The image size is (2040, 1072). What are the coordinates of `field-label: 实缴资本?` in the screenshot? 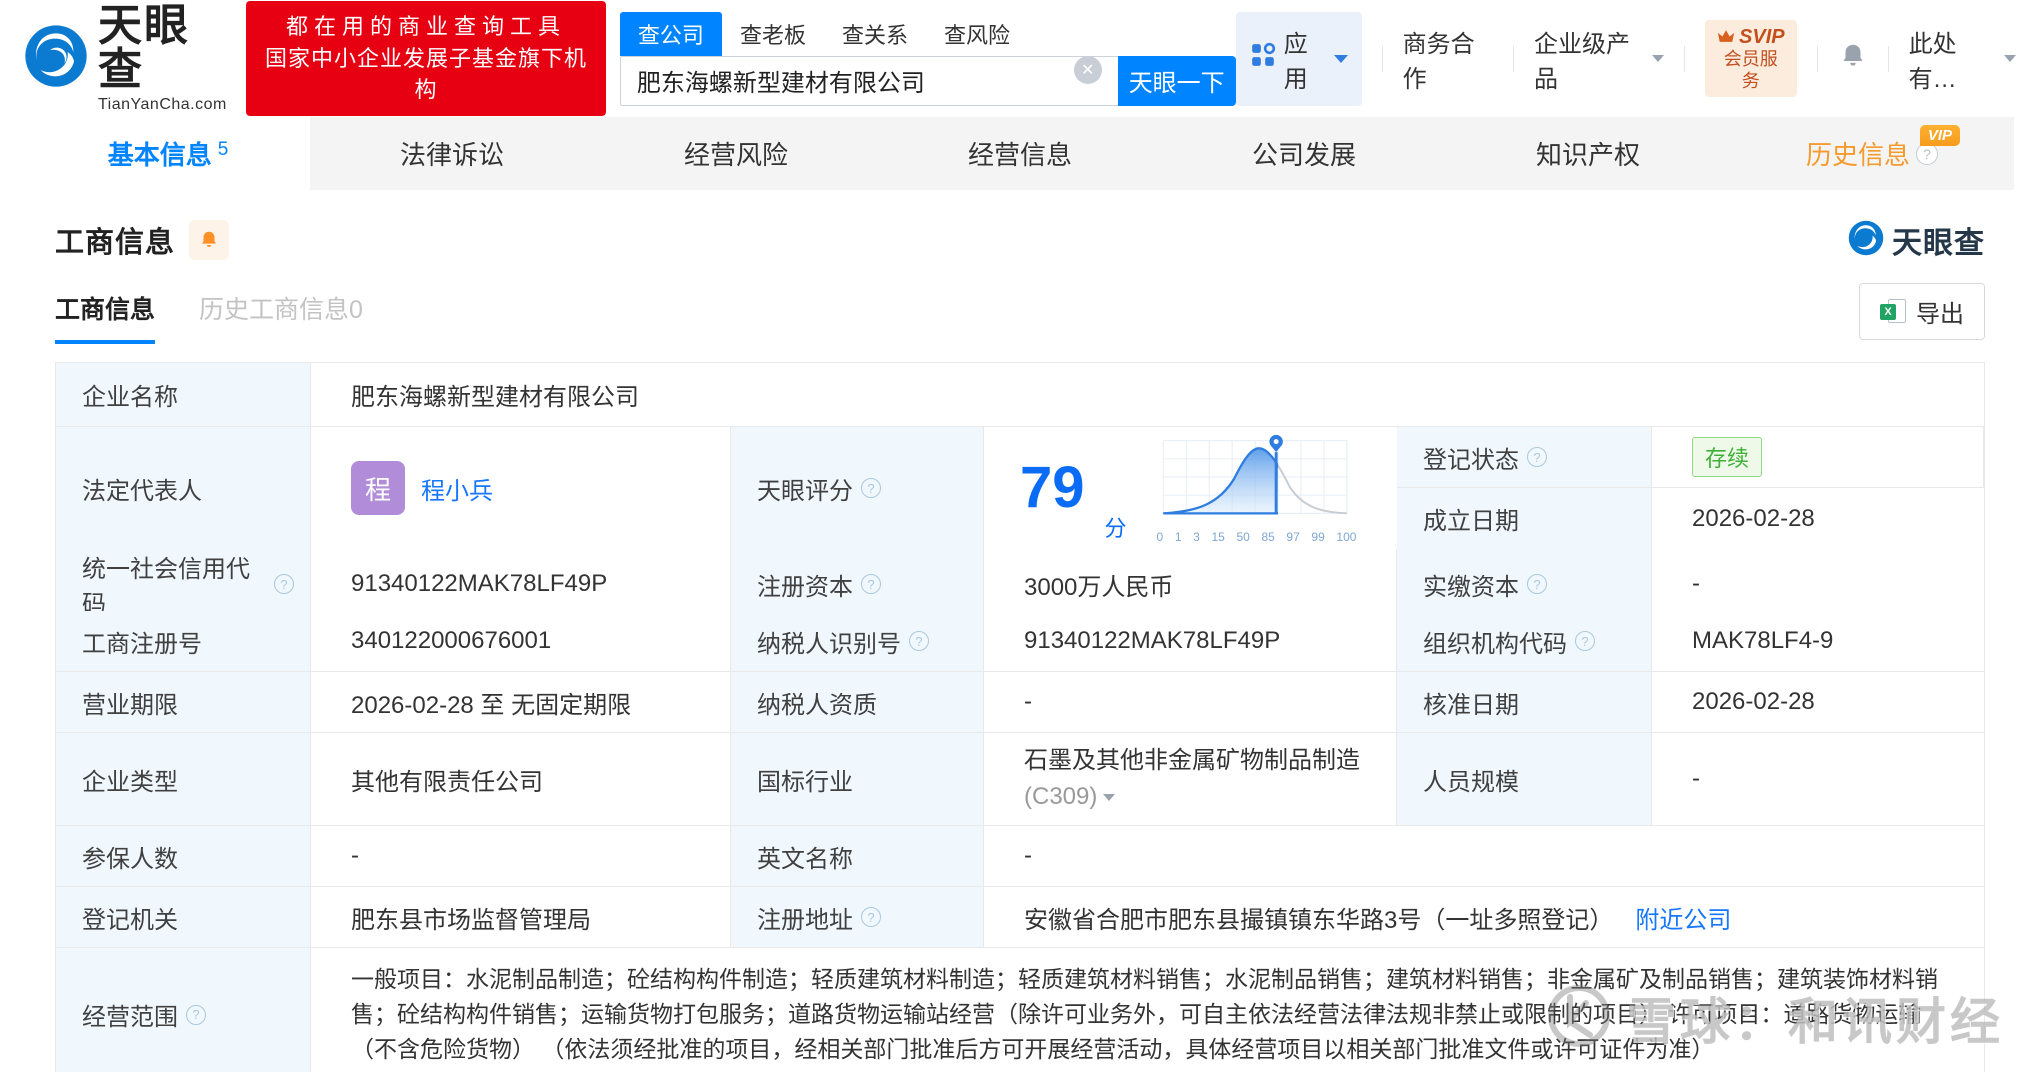 It's located at (1524, 584).